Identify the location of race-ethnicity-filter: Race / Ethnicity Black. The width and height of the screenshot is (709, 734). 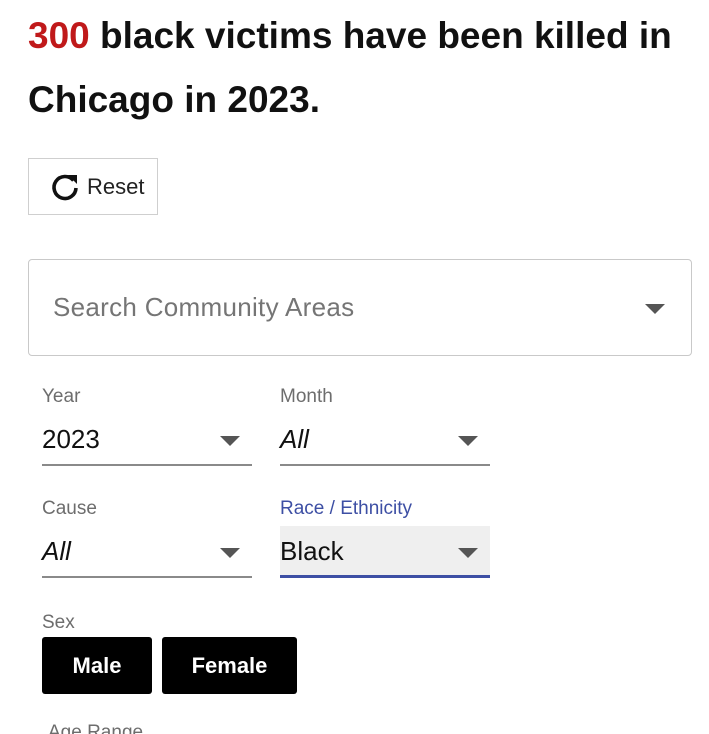
(385, 539).